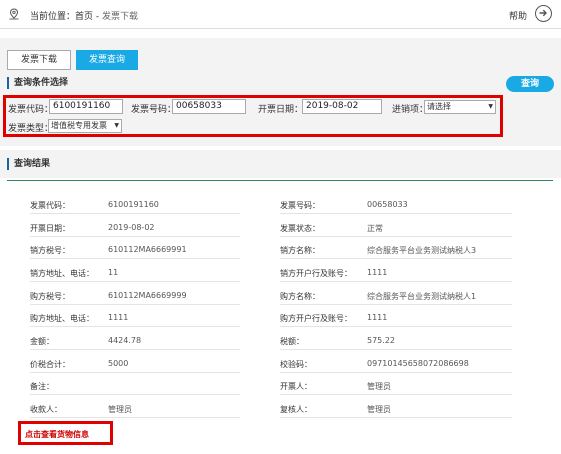 The height and width of the screenshot is (454, 561). What do you see at coordinates (296, 386) in the screenshot?
I see `result-right-label: 开票人：` at bounding box center [296, 386].